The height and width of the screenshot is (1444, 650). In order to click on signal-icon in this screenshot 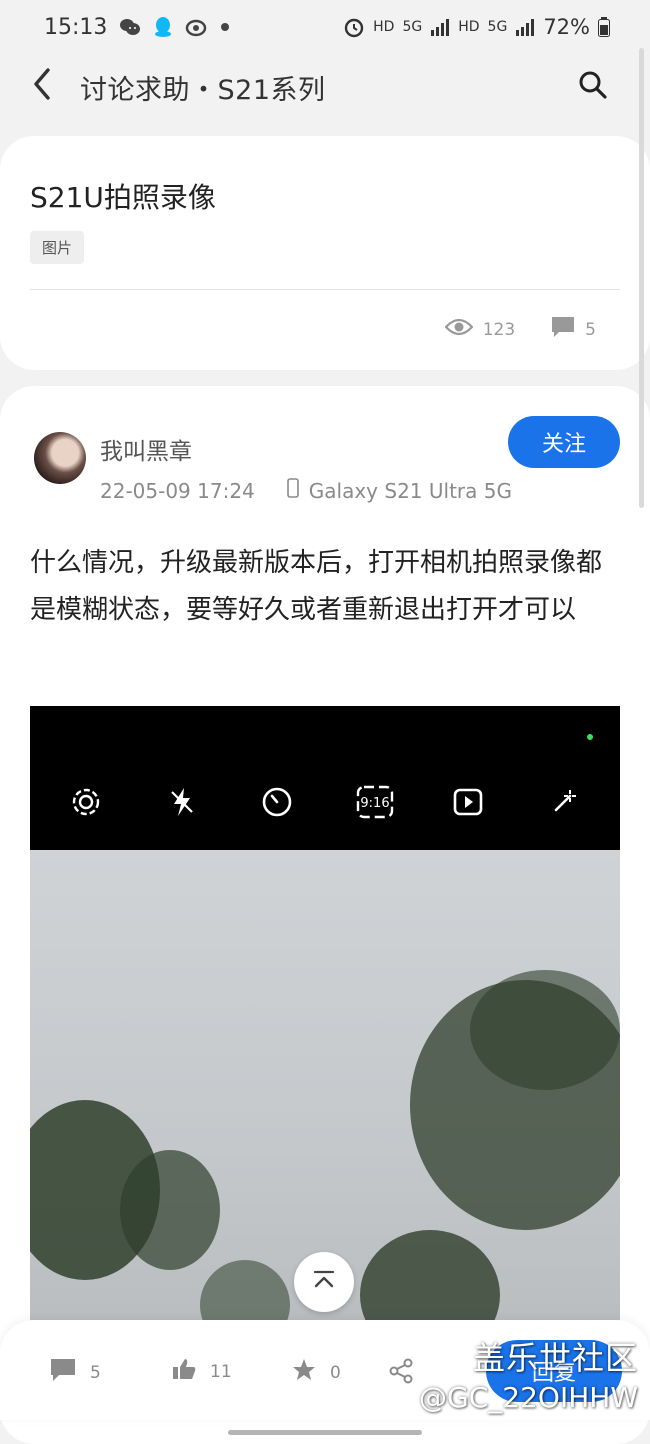, I will do `click(440, 27)`.